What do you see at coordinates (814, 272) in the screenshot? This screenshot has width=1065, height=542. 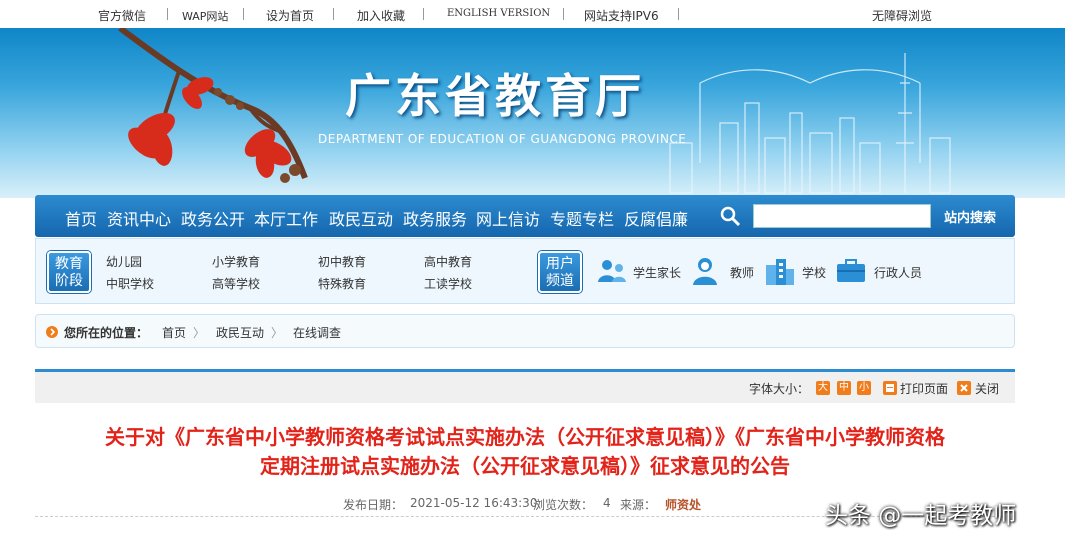 I see `role-school: 学校` at bounding box center [814, 272].